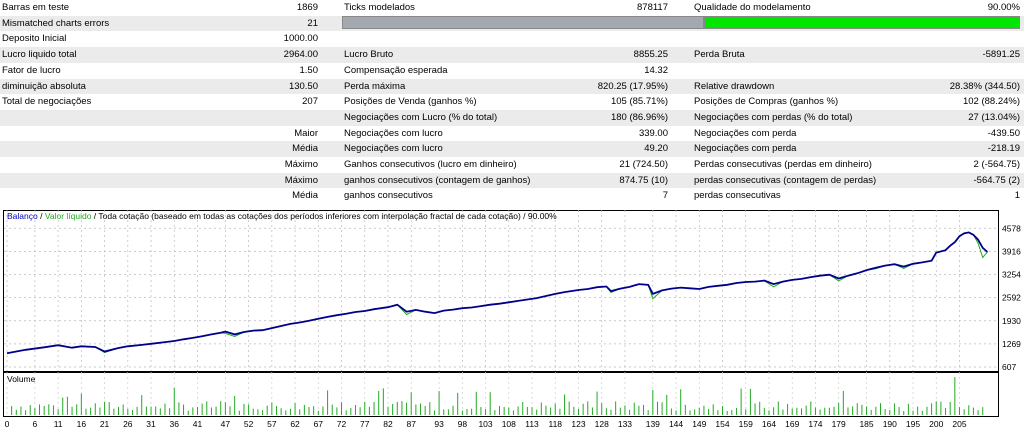  What do you see at coordinates (198, 424) in the screenshot?
I see `x-tick-label: 41` at bounding box center [198, 424].